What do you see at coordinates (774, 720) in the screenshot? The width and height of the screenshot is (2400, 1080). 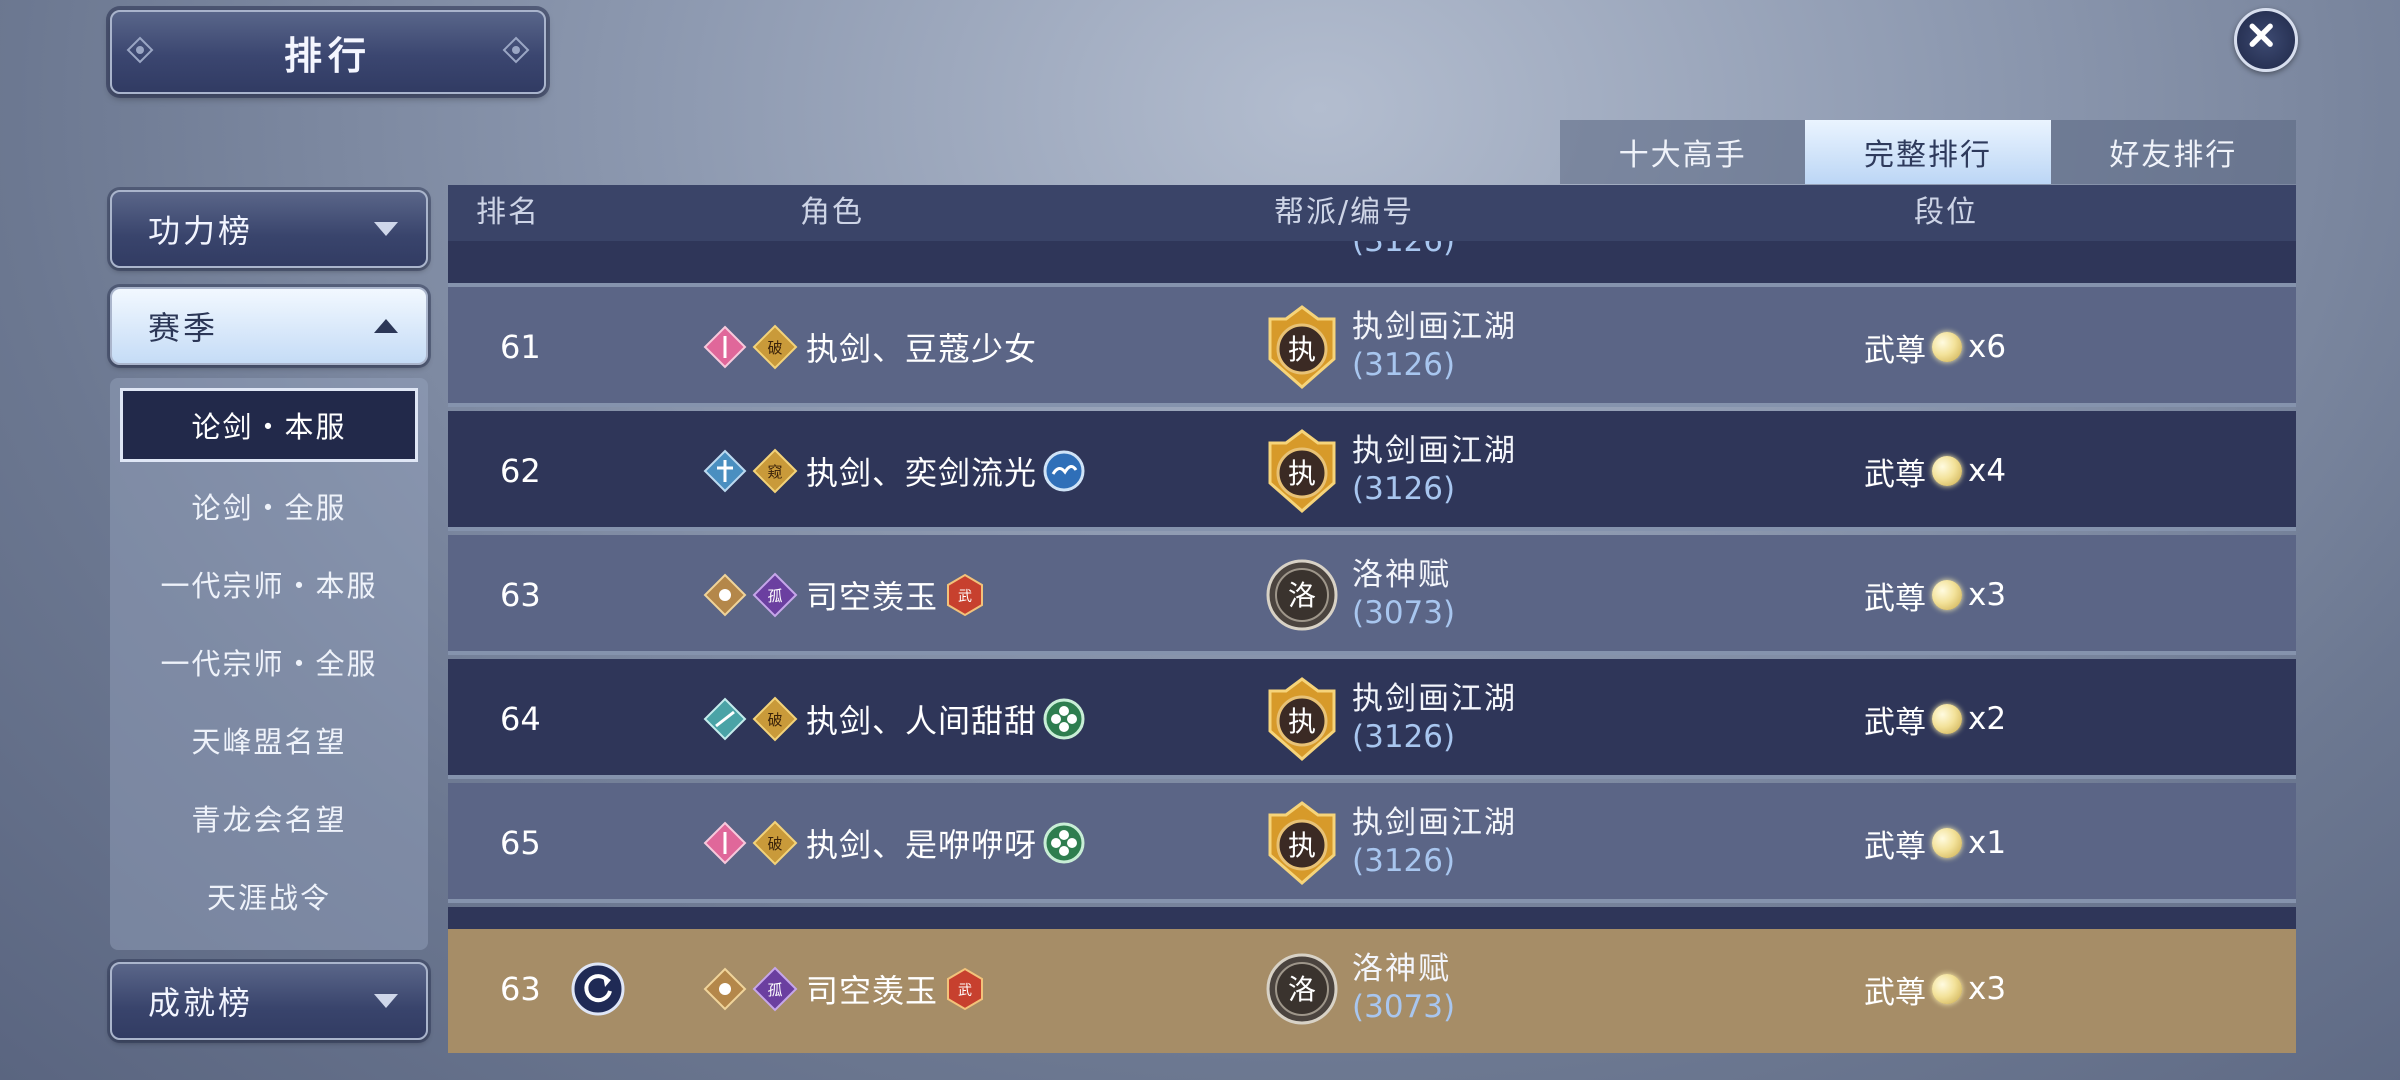 I see `svg-text: 破` at bounding box center [774, 720].